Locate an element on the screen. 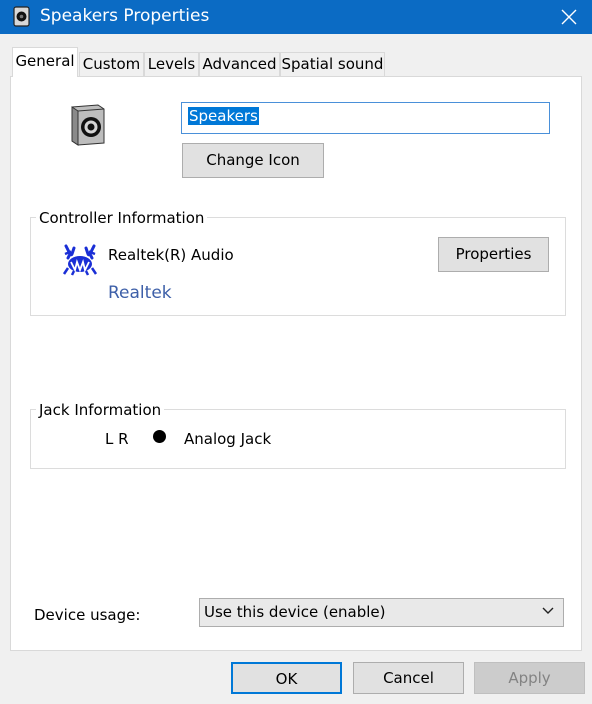  tab-general: General is located at coordinates (45, 62).